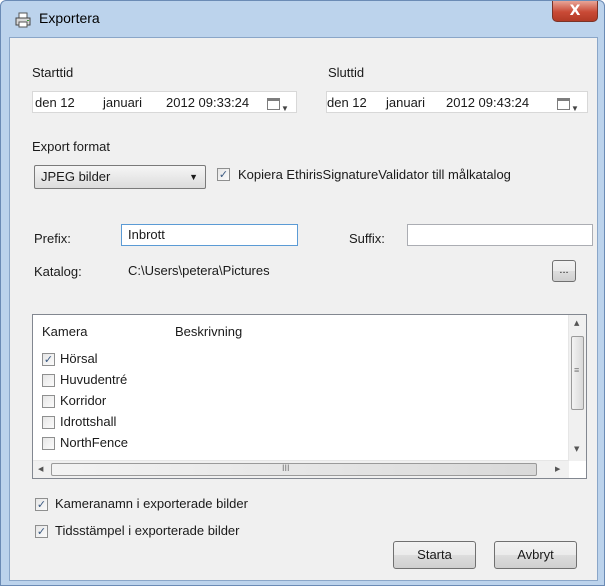  Describe the element at coordinates (208, 331) in the screenshot. I see `column-header-description: Beskrivning` at that location.